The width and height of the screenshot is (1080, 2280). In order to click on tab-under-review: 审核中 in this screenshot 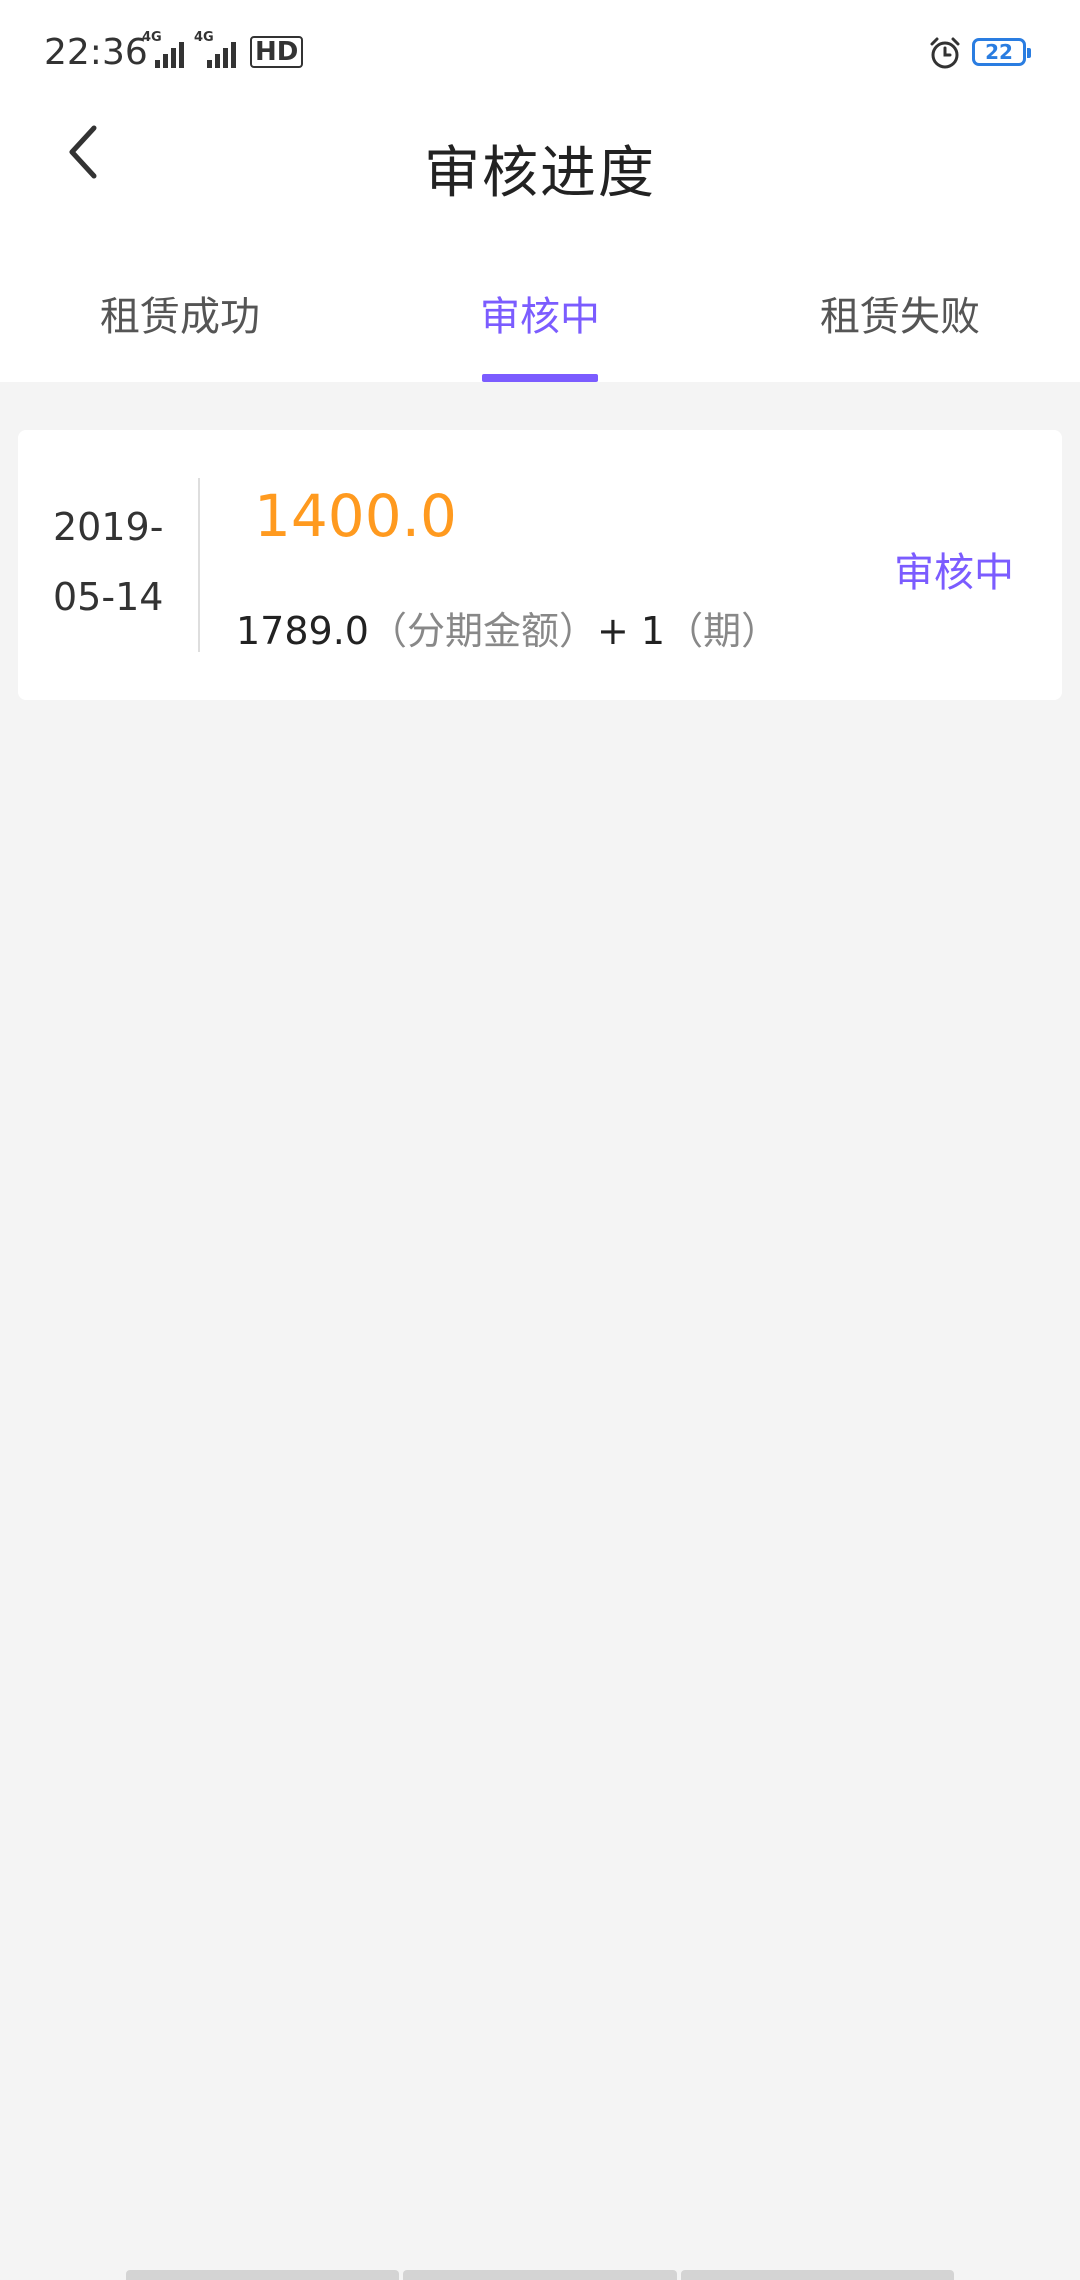, I will do `click(540, 331)`.